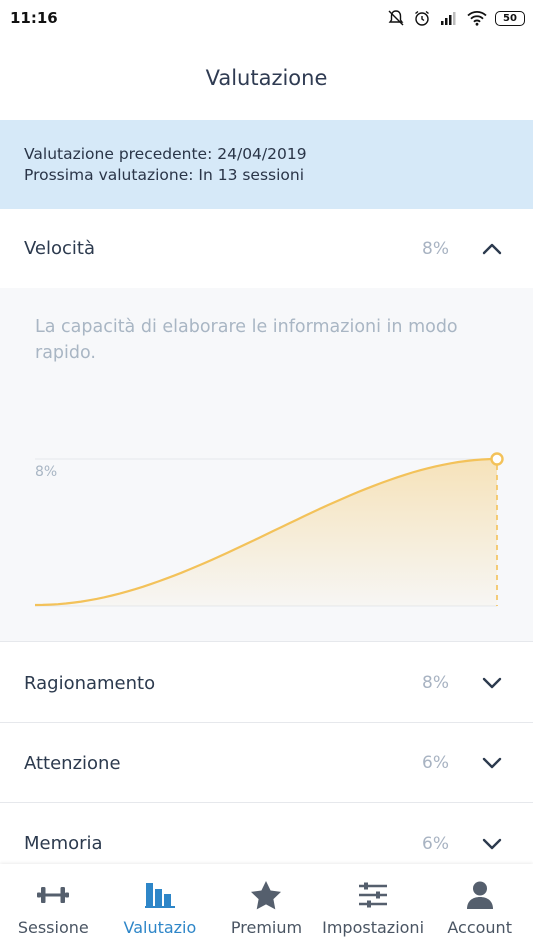 This screenshot has width=533, height=948. Describe the element at coordinates (160, 927) in the screenshot. I see `nav-label: Valutazio` at that location.